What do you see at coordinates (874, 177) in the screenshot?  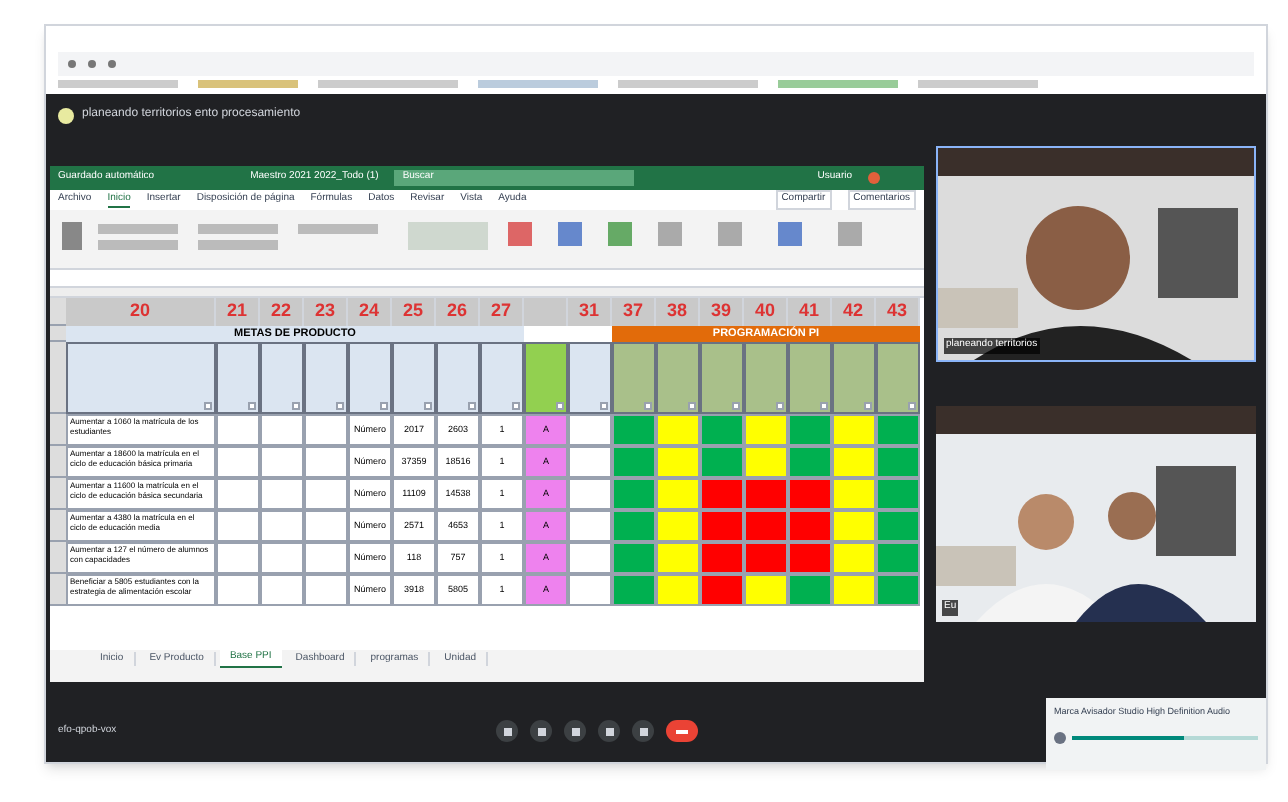 I see `avatar-icon` at bounding box center [874, 177].